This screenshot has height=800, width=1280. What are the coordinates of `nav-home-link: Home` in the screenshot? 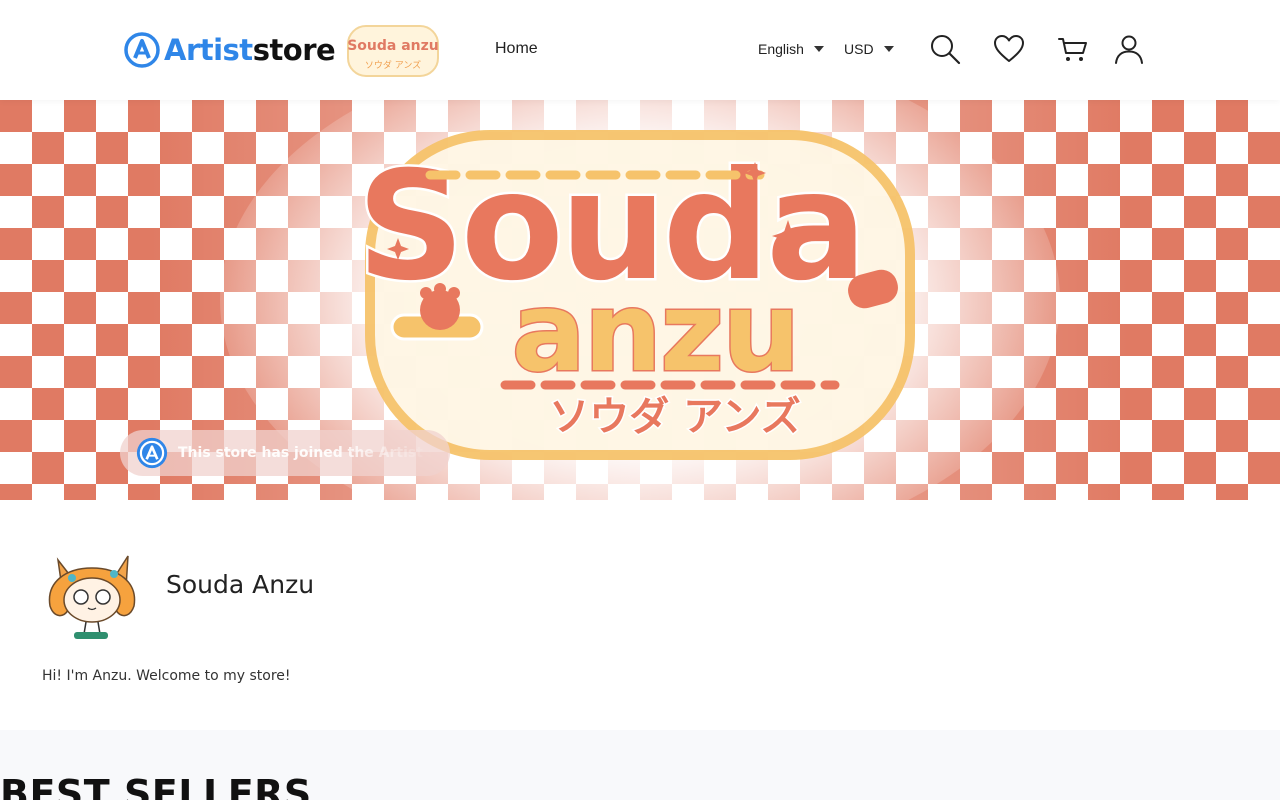 It's located at (516, 49).